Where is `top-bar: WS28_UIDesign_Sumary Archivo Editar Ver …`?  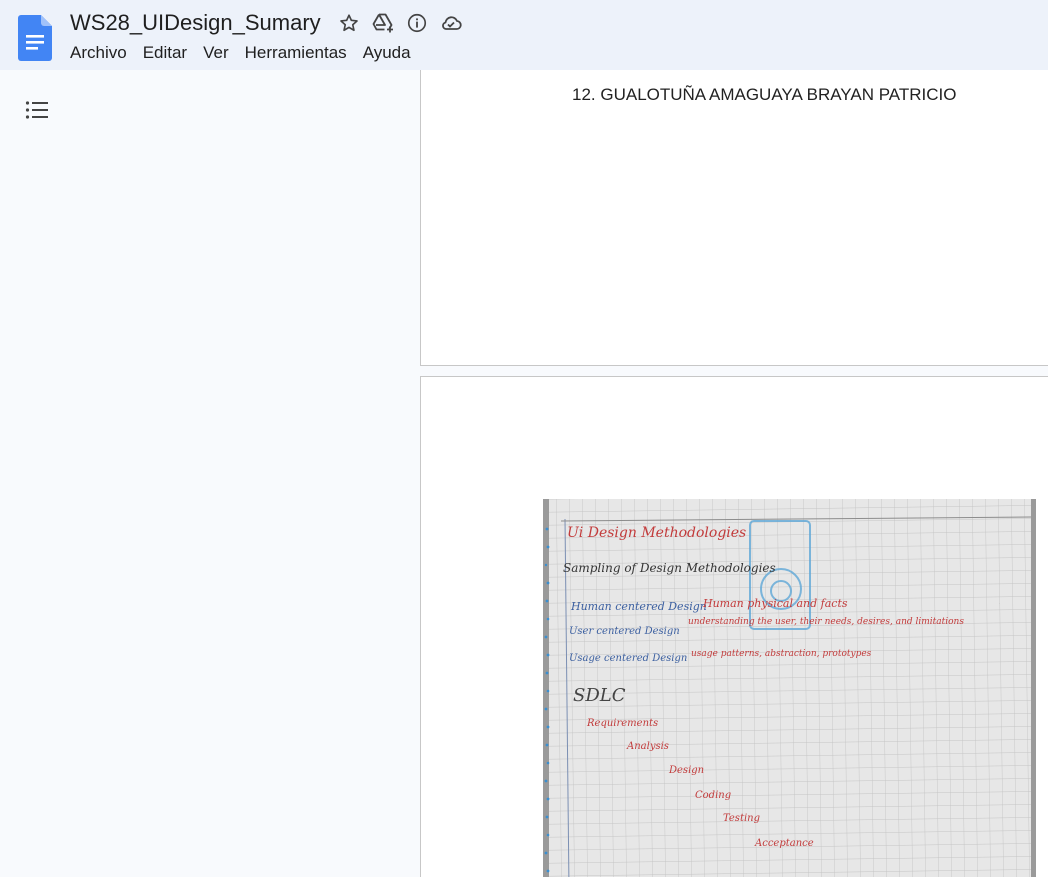 top-bar: WS28_UIDesign_Sumary Archivo Editar Ver … is located at coordinates (524, 35).